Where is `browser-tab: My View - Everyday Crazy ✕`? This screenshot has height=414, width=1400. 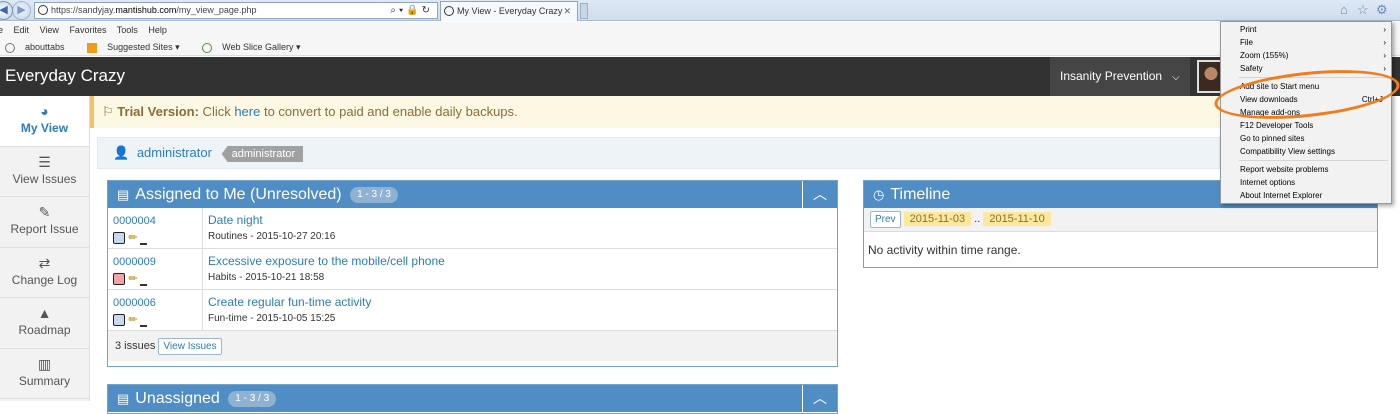 browser-tab: My View - Everyday Crazy ✕ is located at coordinates (509, 11).